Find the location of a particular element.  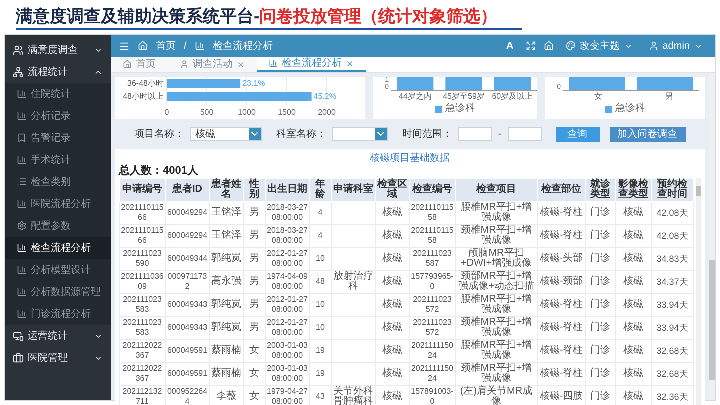

column-header: 年龄 is located at coordinates (321, 190).